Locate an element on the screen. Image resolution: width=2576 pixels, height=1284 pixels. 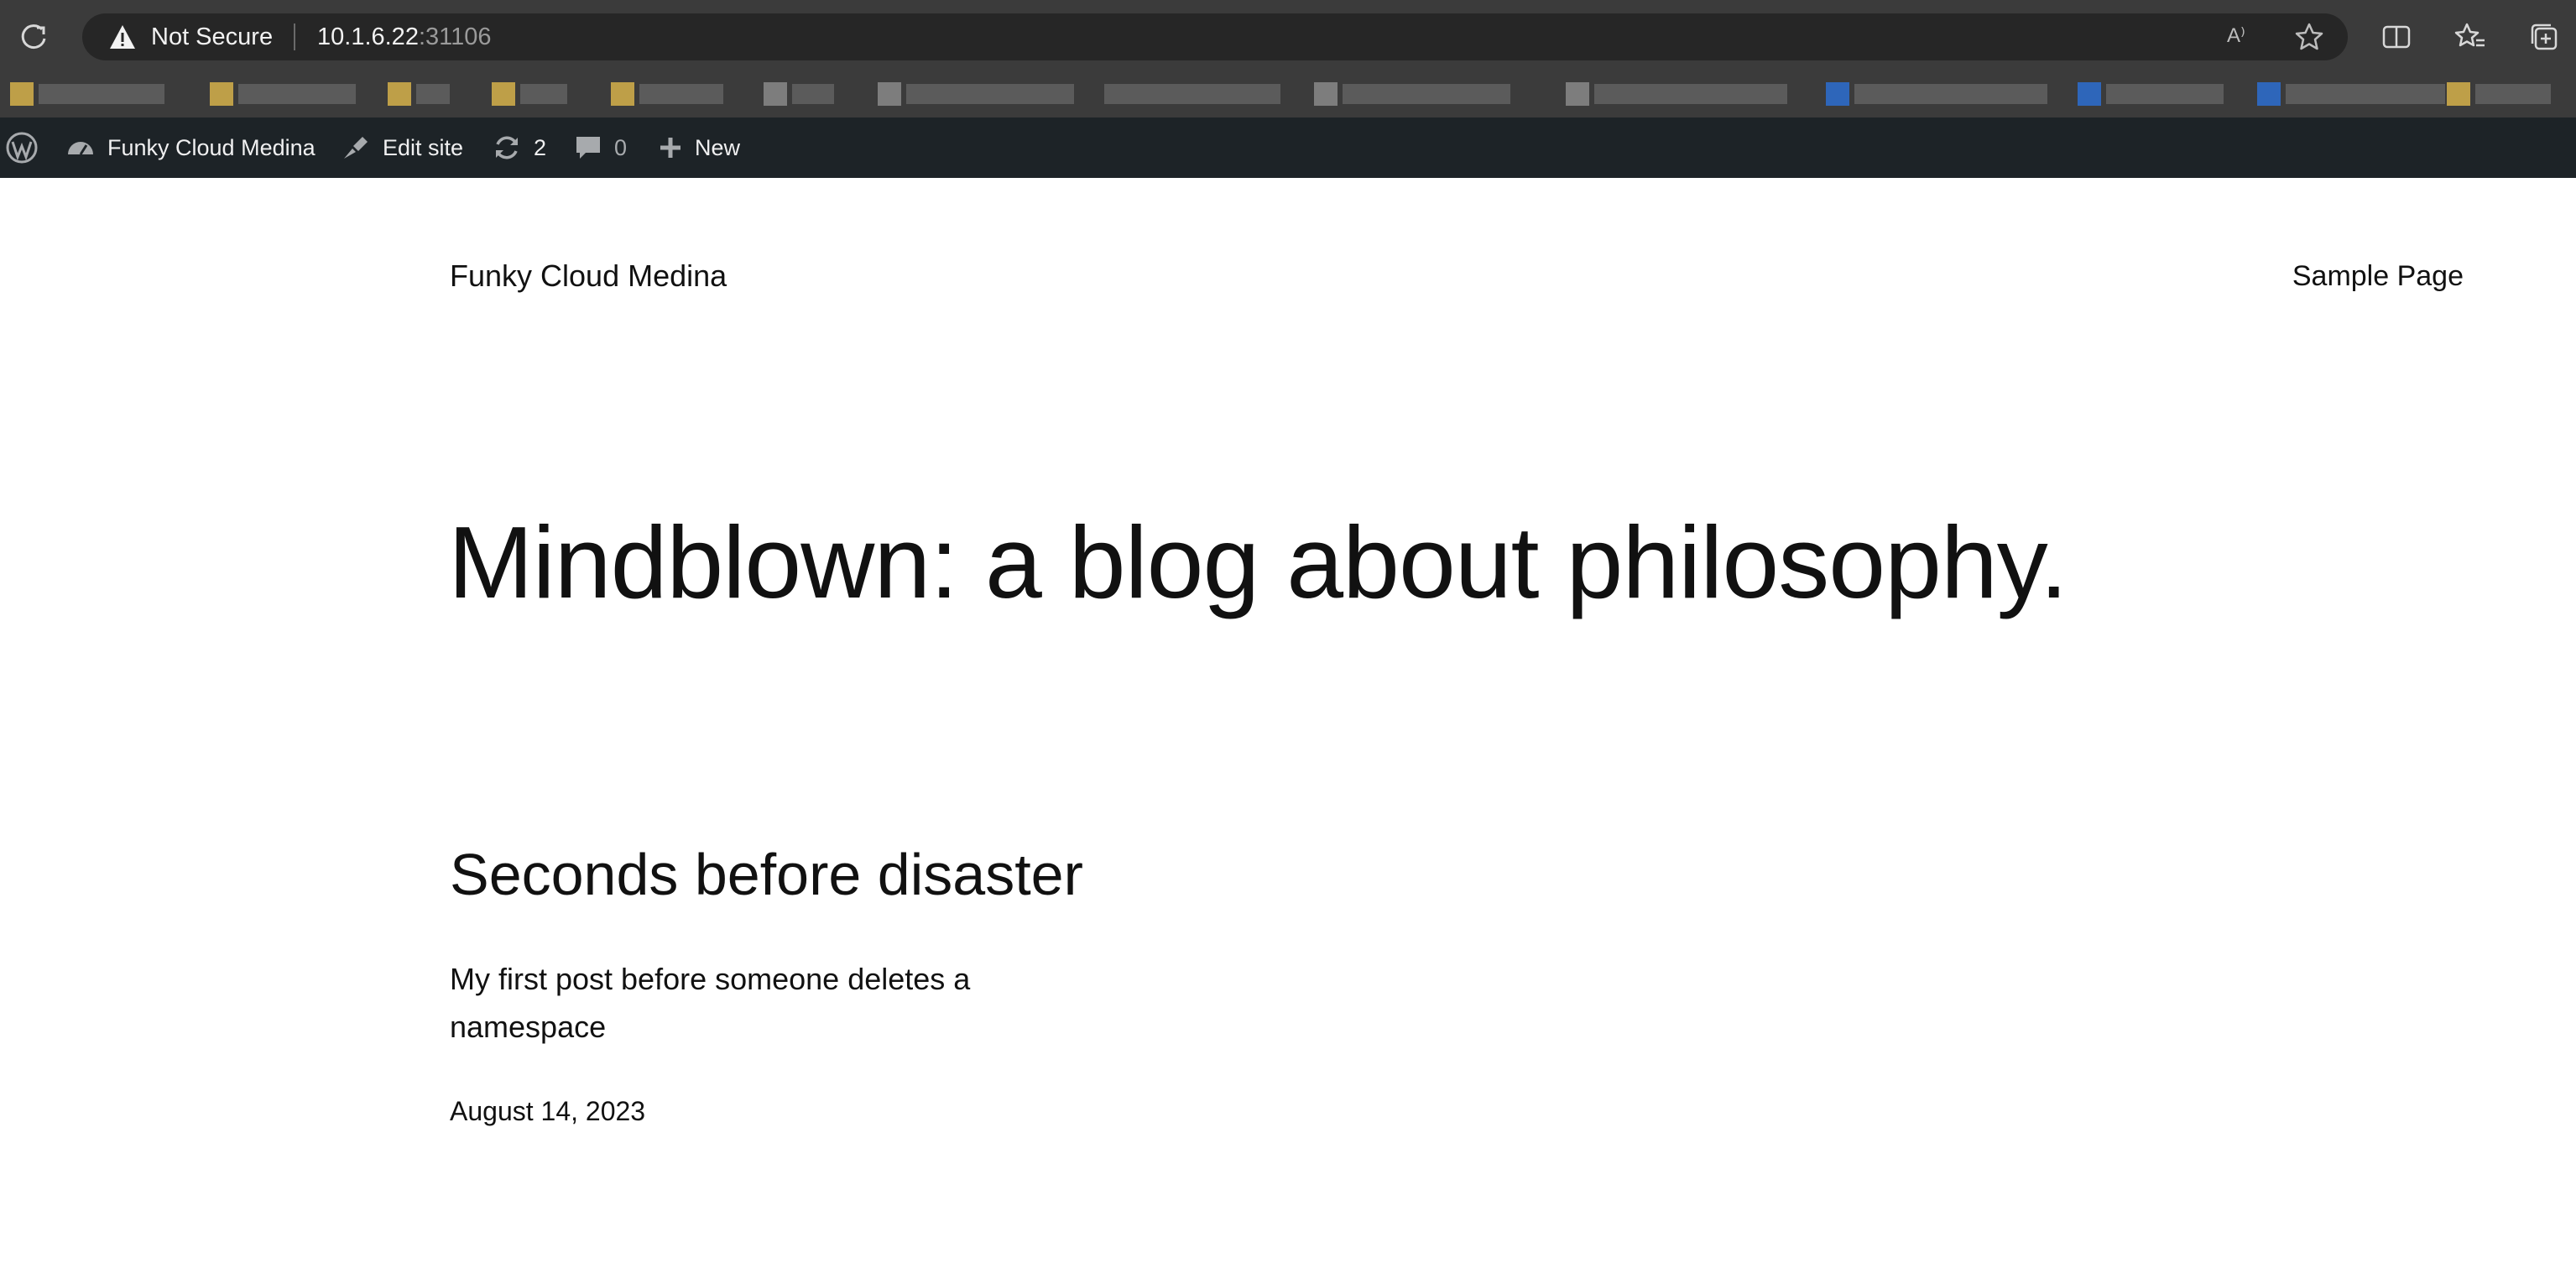
wp-admin-bar: Funky Cloud Medina Edit site 2 0 New is located at coordinates (1288, 148).